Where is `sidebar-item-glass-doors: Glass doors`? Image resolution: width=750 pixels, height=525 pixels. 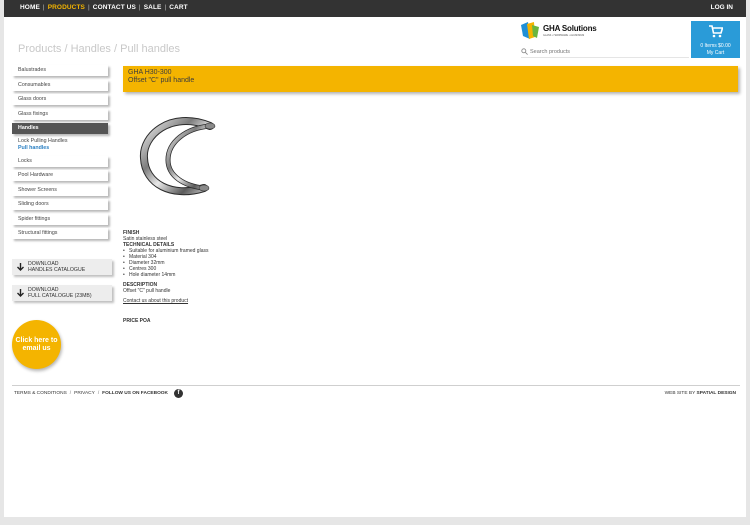 sidebar-item-glass-doors: Glass doors is located at coordinates (60, 99).